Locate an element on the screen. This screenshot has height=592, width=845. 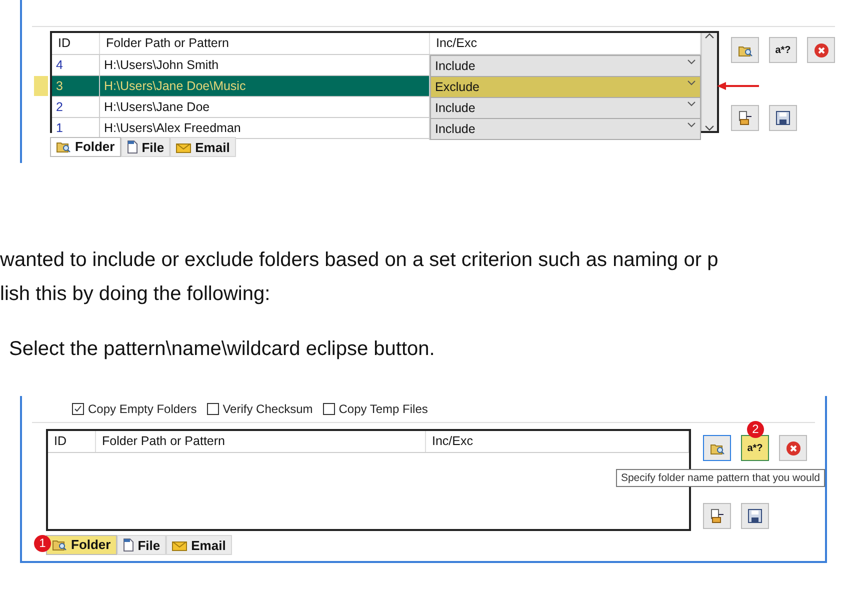
body-text: lish this by doing the following: is located at coordinates (136, 294).